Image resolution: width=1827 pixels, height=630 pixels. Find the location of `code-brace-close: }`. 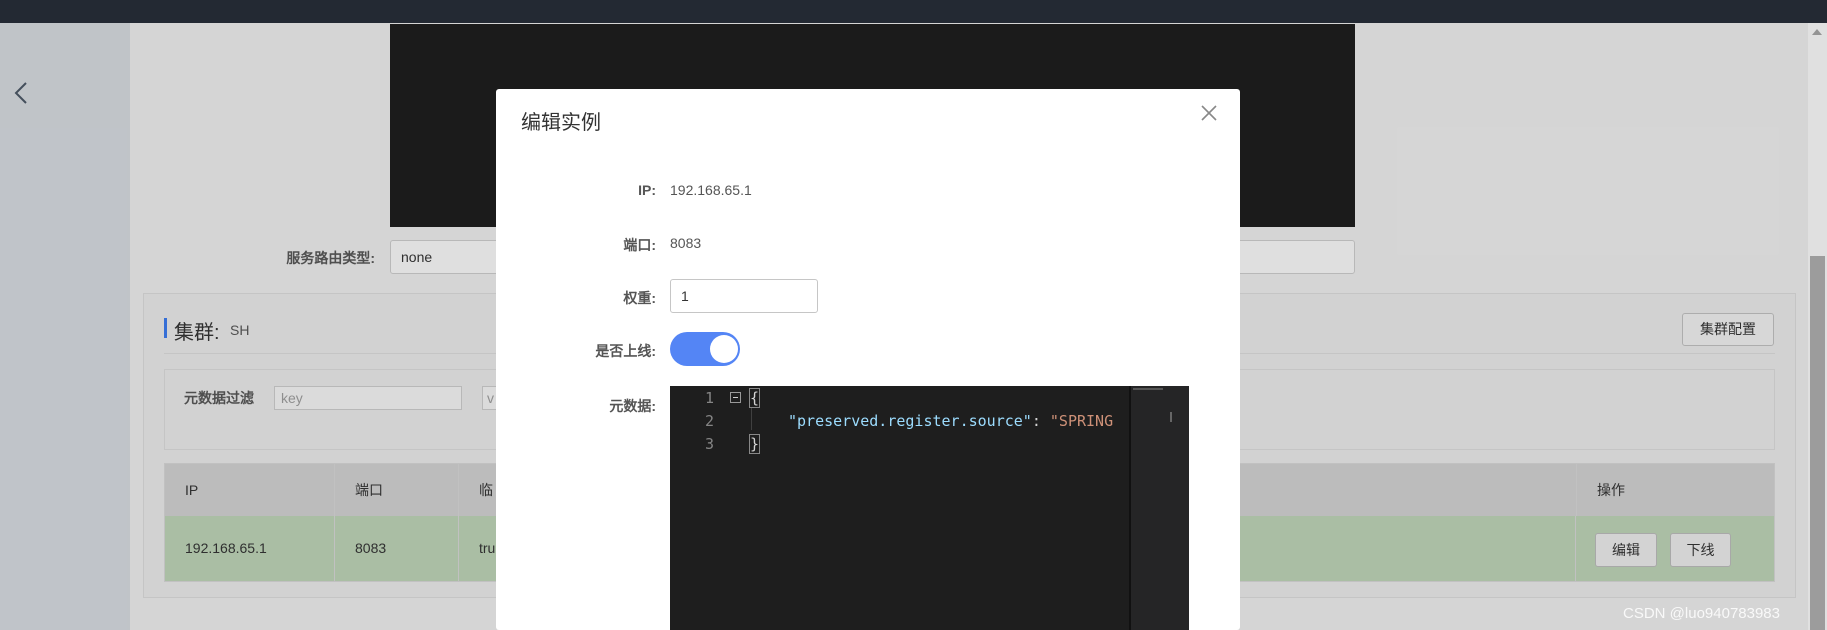

code-brace-close: } is located at coordinates (754, 444).